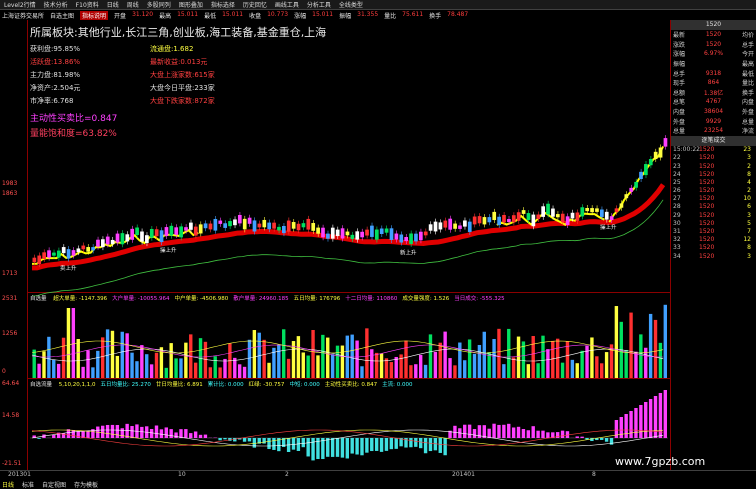 The height and width of the screenshot is (489, 756). Describe the element at coordinates (319, 4) in the screenshot. I see `toolbar-item: 分析工具` at that location.